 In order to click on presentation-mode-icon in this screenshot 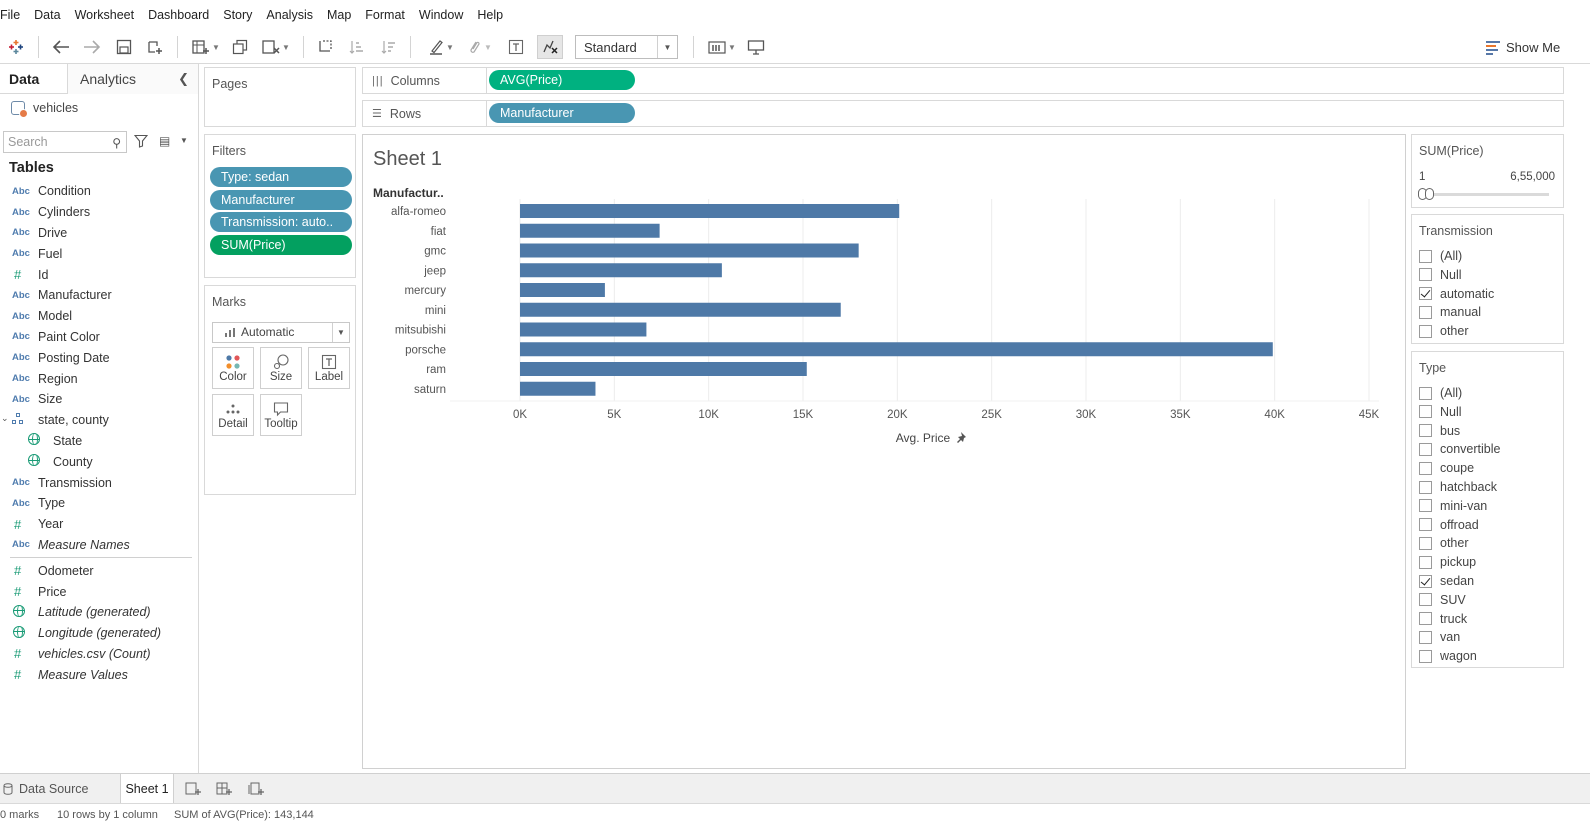, I will do `click(756, 47)`.